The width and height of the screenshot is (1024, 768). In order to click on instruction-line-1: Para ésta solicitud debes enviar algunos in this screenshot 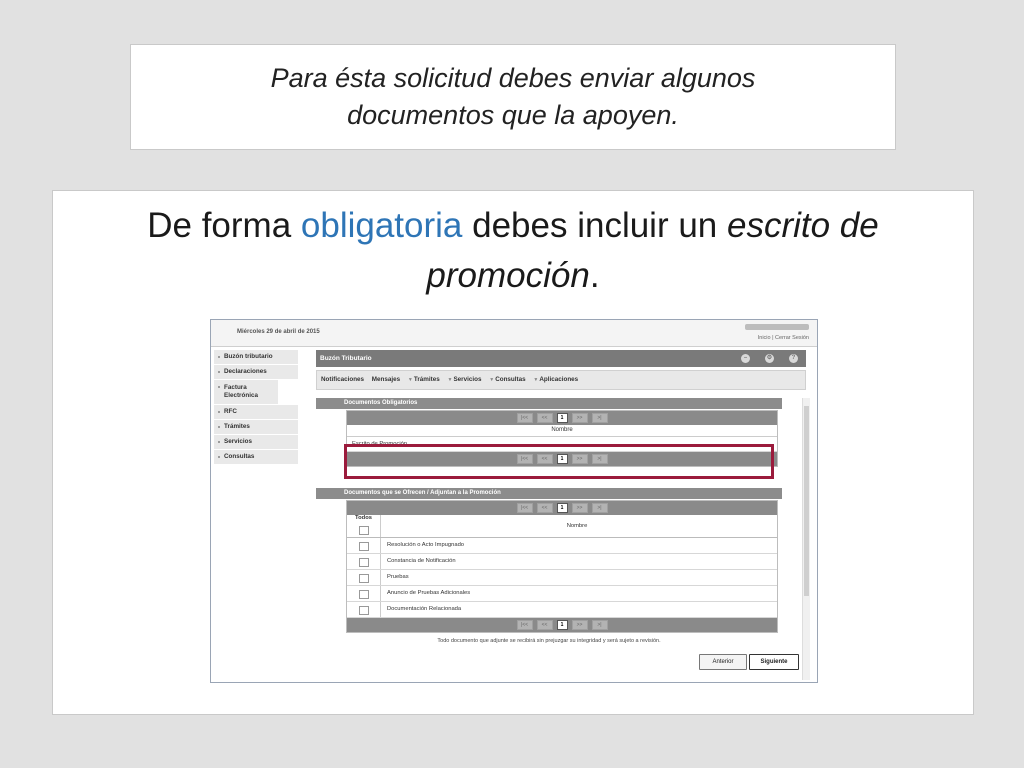, I will do `click(513, 78)`.